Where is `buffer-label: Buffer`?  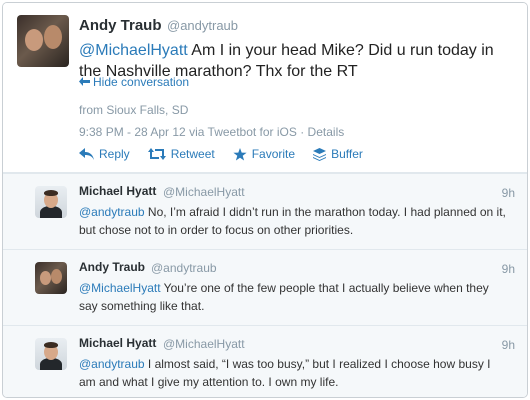 buffer-label: Buffer is located at coordinates (347, 154).